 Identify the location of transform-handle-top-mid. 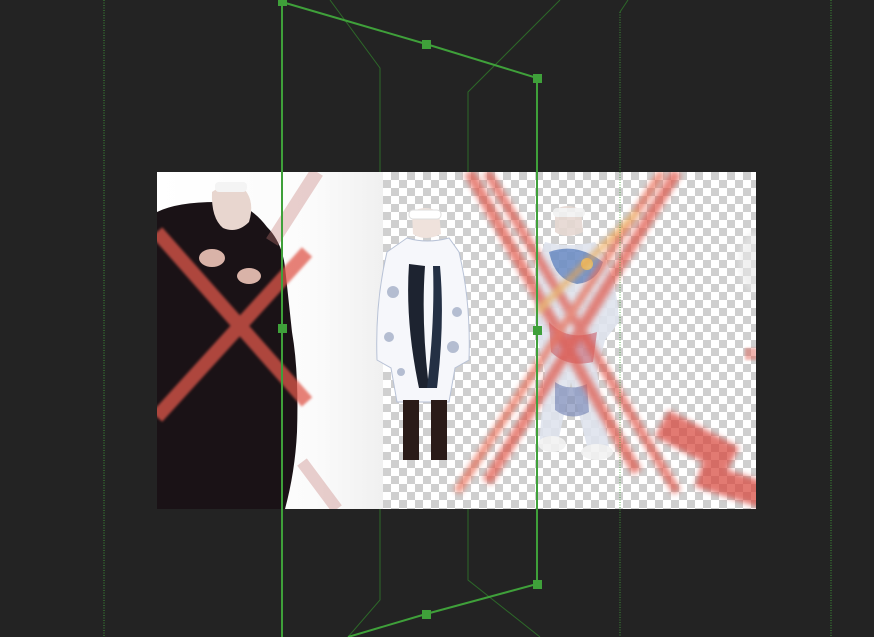
(426, 44).